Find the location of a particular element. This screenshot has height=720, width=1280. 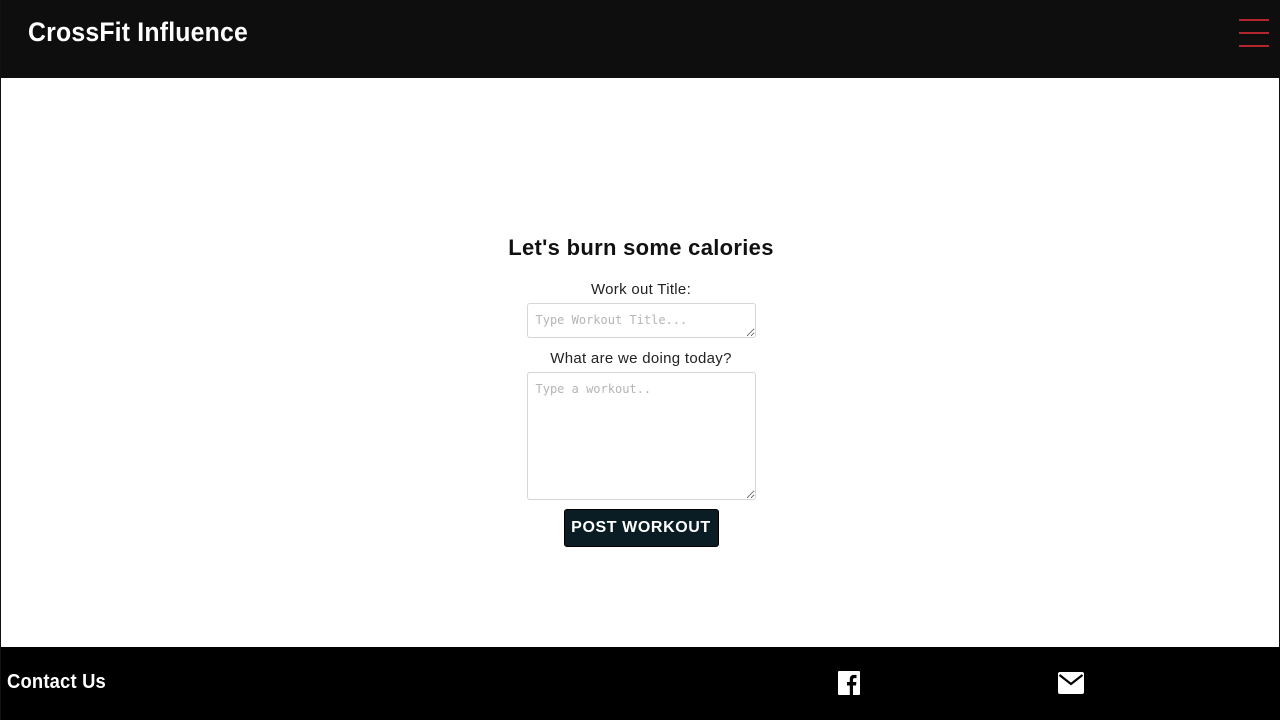

form-heading: Let's burn some calories is located at coordinates (641, 247).